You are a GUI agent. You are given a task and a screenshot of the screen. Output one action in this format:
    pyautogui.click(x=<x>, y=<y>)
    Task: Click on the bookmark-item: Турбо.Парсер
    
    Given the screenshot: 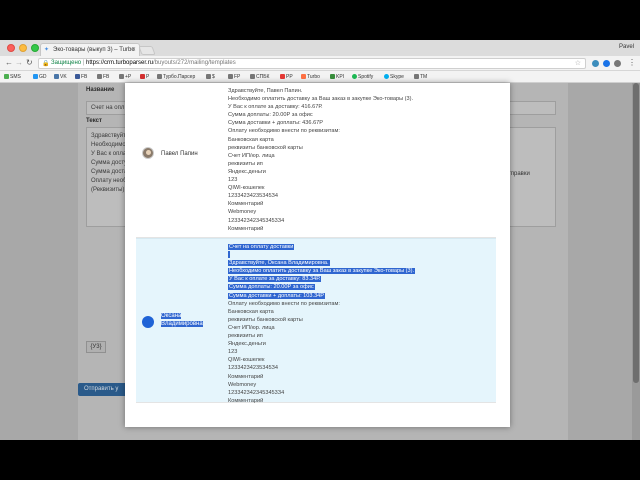 What is the action you would take?
    pyautogui.click(x=176, y=77)
    